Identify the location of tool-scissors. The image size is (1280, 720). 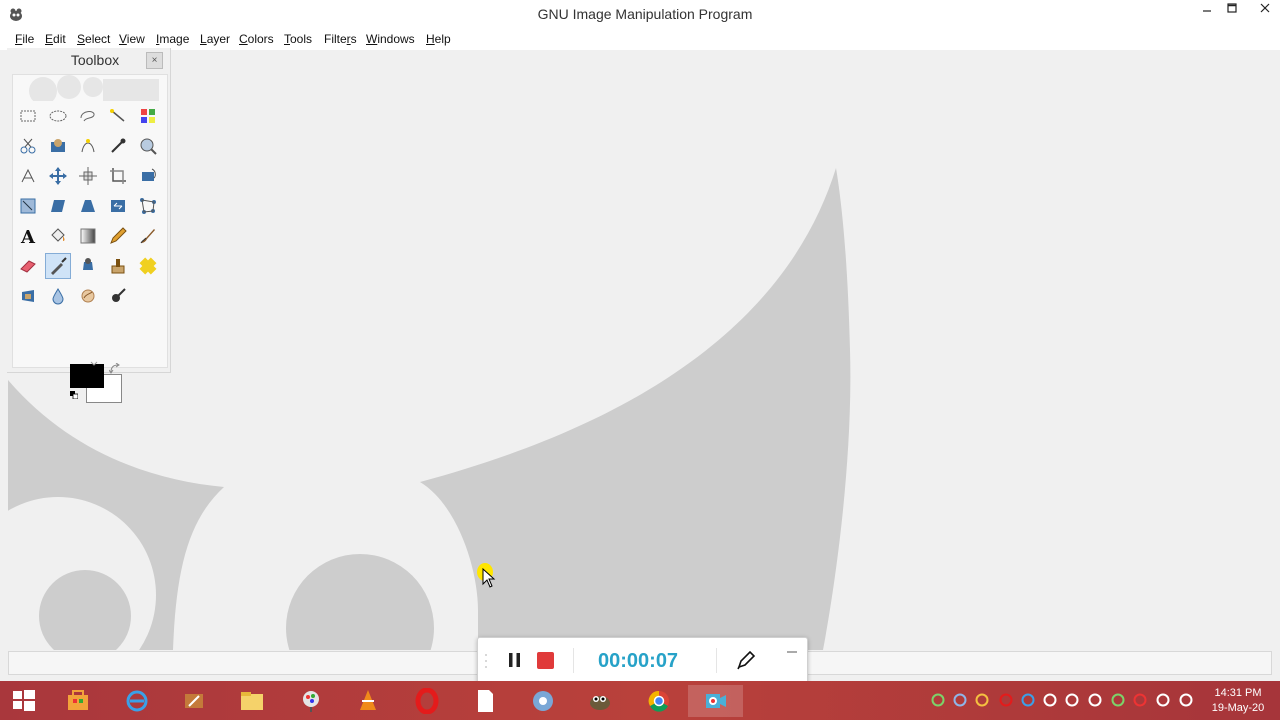
(28, 146).